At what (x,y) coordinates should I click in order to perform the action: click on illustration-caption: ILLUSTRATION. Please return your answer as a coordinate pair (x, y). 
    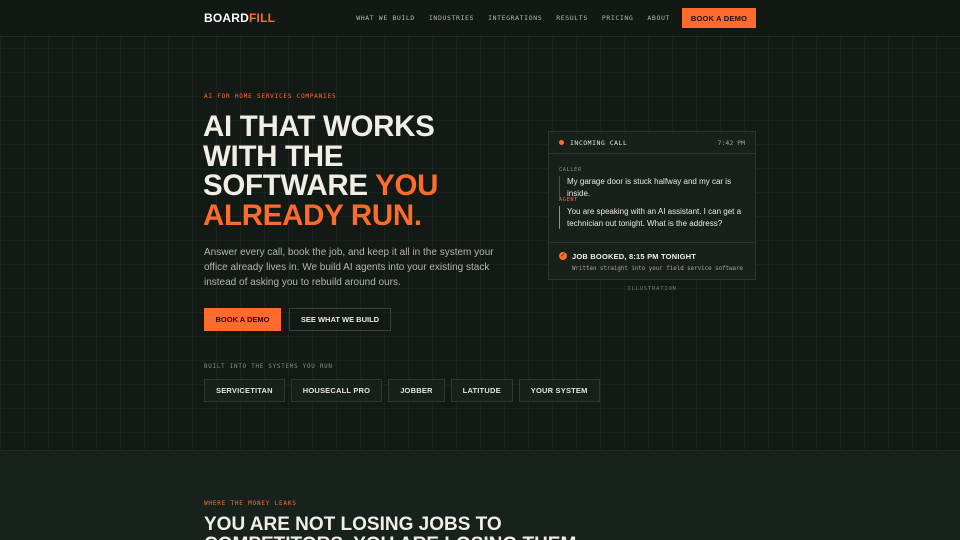
    Looking at the image, I should click on (652, 289).